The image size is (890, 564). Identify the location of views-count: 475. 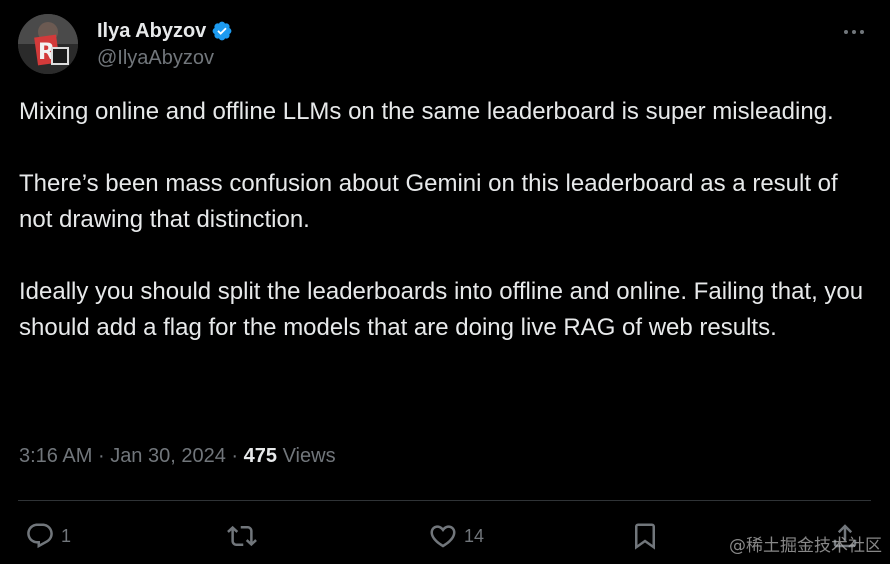
(260, 456).